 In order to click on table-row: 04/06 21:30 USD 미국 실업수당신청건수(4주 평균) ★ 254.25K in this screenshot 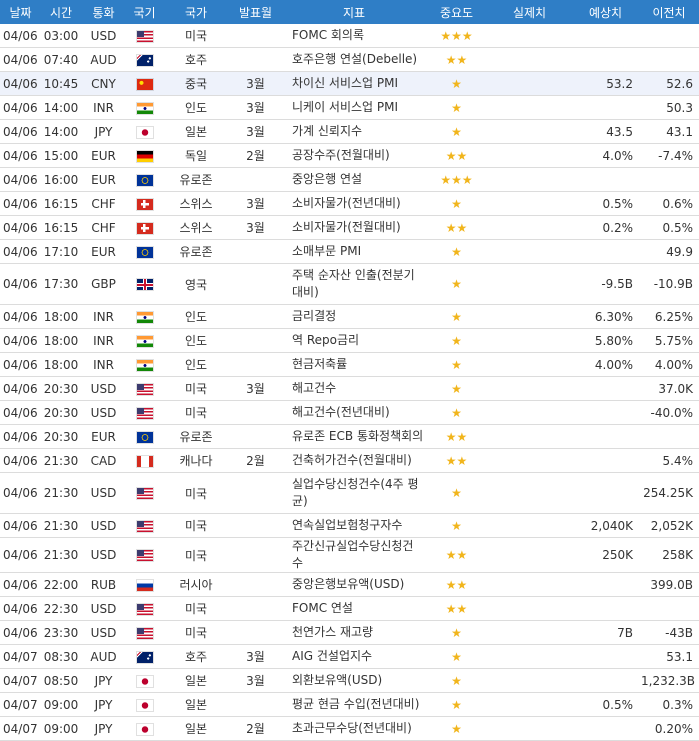, I will do `click(349, 493)`.